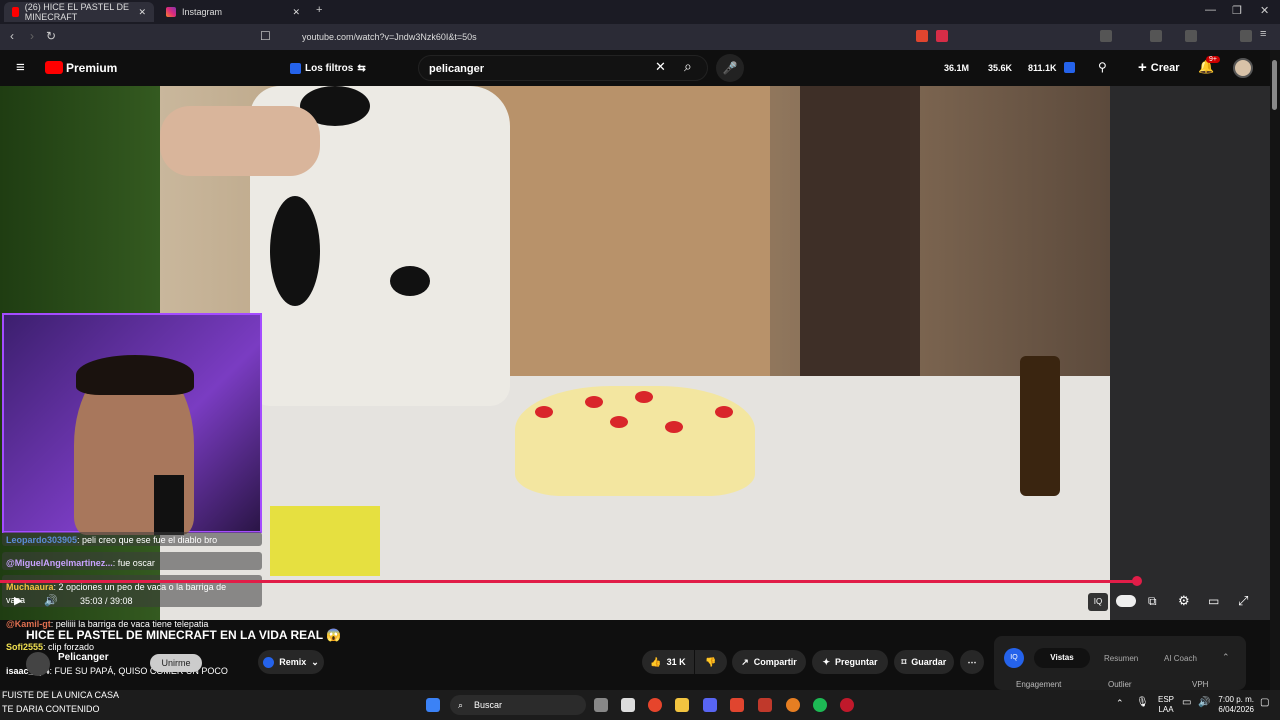 The width and height of the screenshot is (1280, 720). Describe the element at coordinates (133, 563) in the screenshot. I see `chat-text: : fue oscar` at that location.